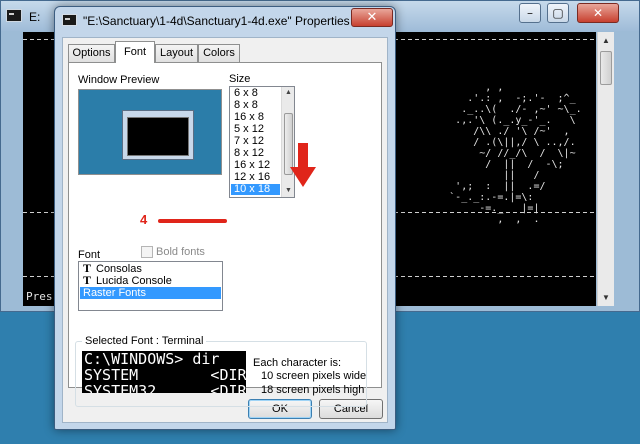 The height and width of the screenshot is (444, 640). Describe the element at coordinates (91, 53) in the screenshot. I see `tab-options: Options` at that location.